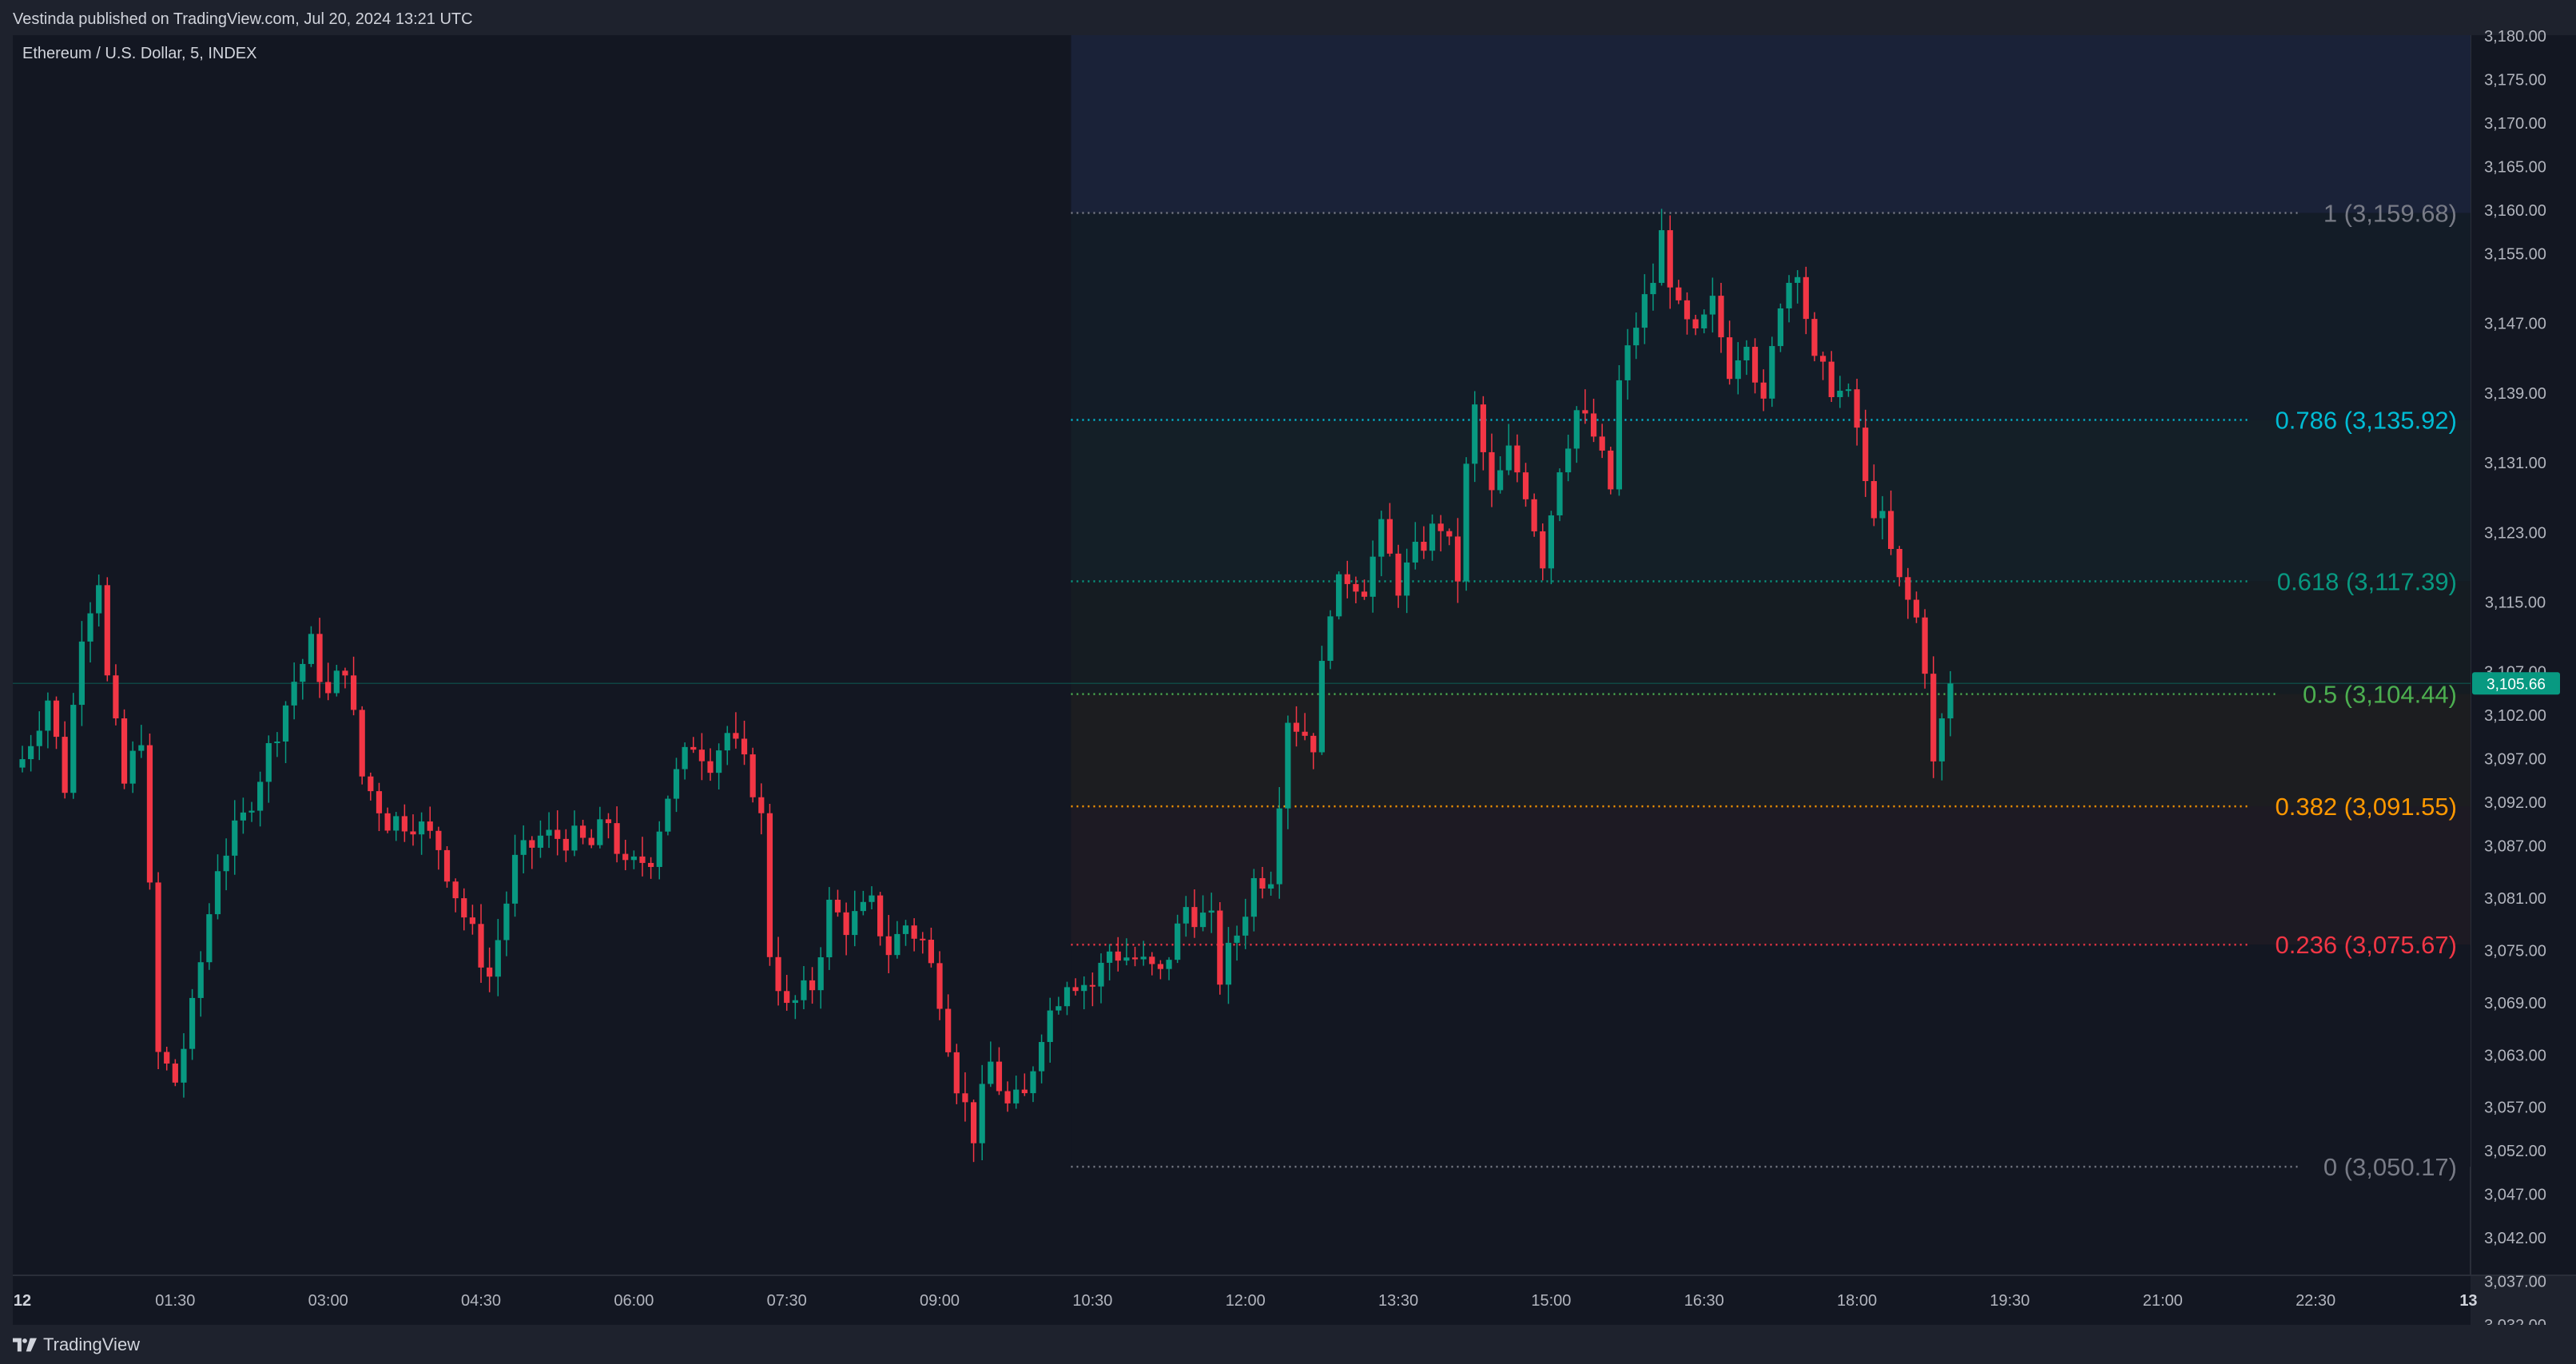 The image size is (2576, 1364). Describe the element at coordinates (2515, 716) in the screenshot. I see `price-tick-label: 3,102.00` at that location.